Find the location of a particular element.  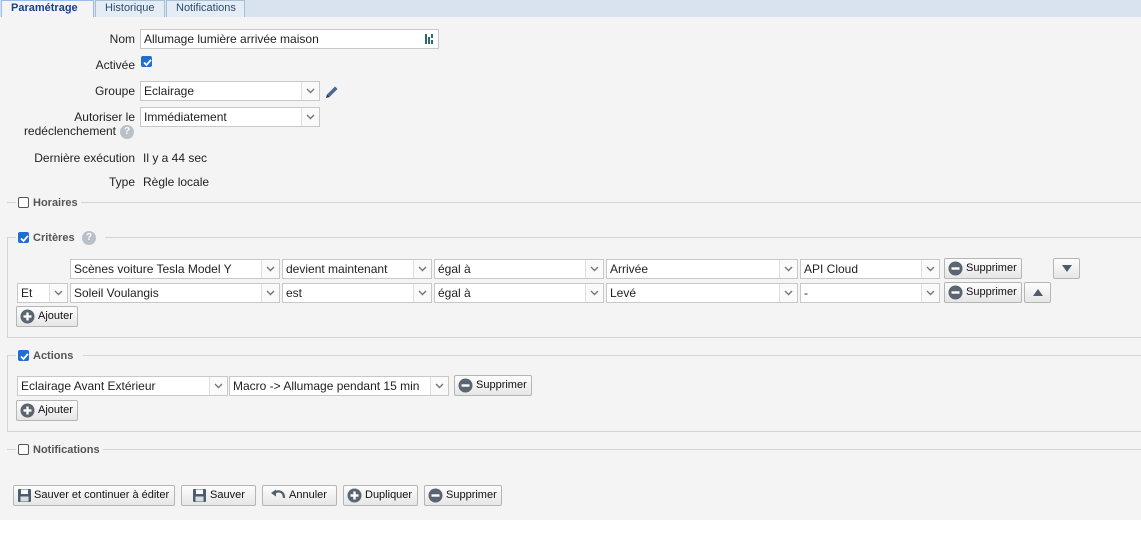

notifications-divider is located at coordinates (574, 449).